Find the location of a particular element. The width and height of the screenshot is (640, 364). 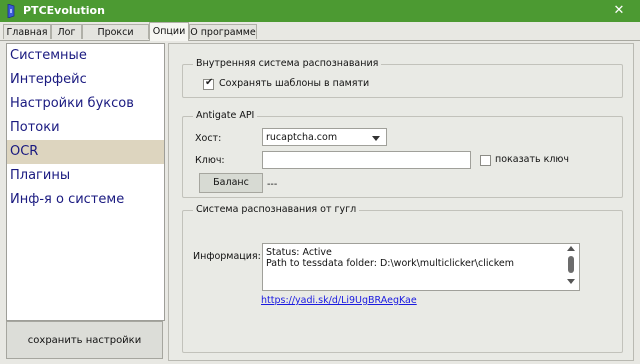

window-title: PTCEvolution is located at coordinates (64, 10).